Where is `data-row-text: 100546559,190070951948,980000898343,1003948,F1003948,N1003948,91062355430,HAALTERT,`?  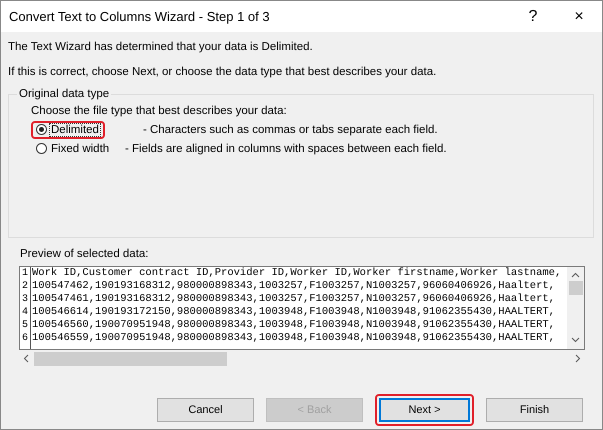 data-row-text: 100546559,190070951948,980000898343,1003948,F1003948,N1003948,91062355430,HAALTERT, is located at coordinates (294, 338).